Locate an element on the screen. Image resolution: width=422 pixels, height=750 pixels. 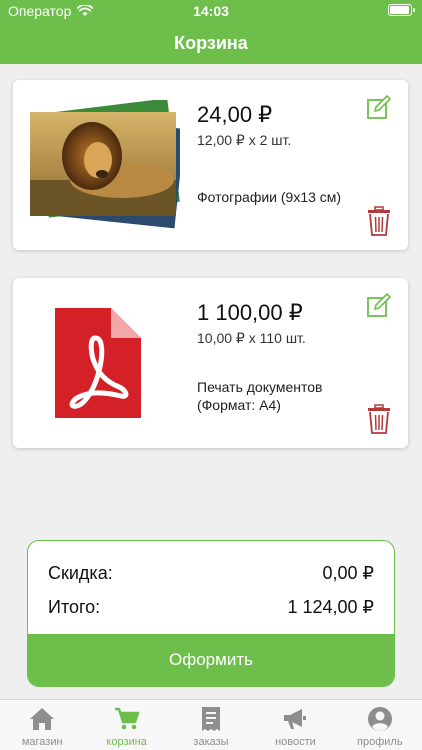
user-icon is located at coordinates (379, 719).